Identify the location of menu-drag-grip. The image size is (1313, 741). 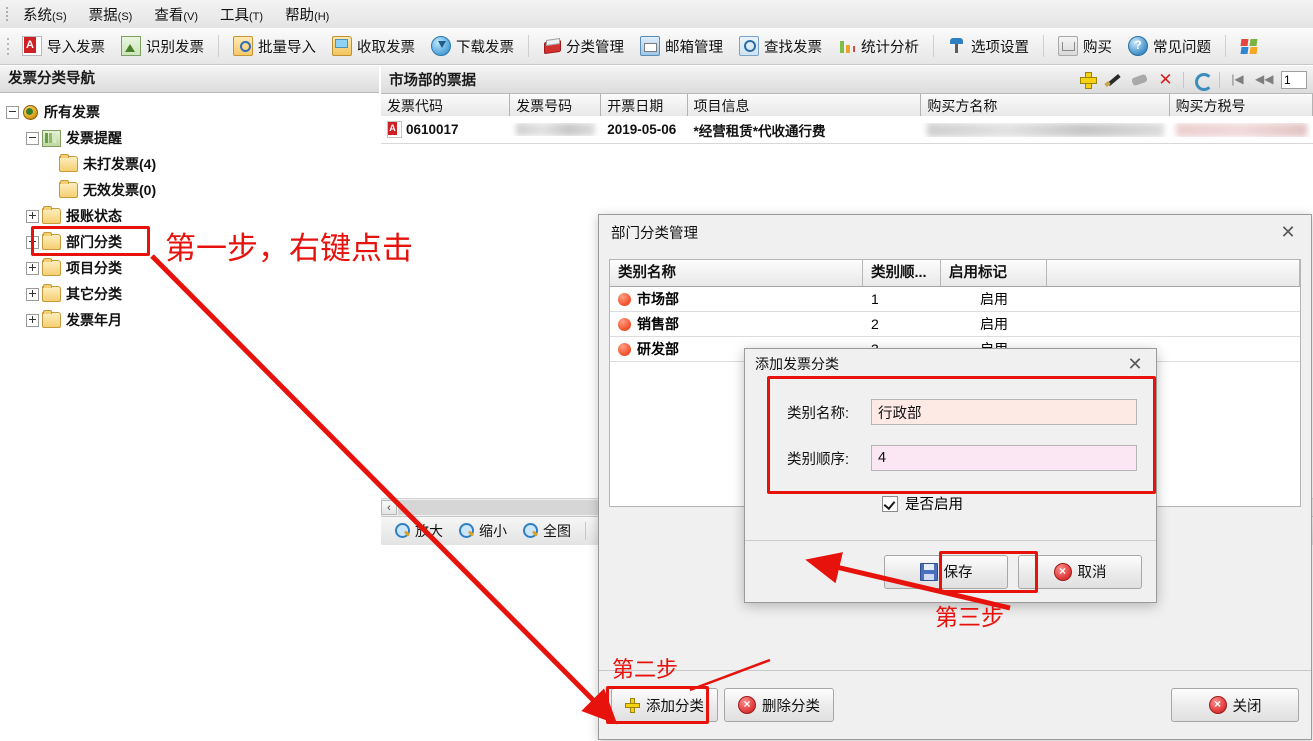
(7, 14).